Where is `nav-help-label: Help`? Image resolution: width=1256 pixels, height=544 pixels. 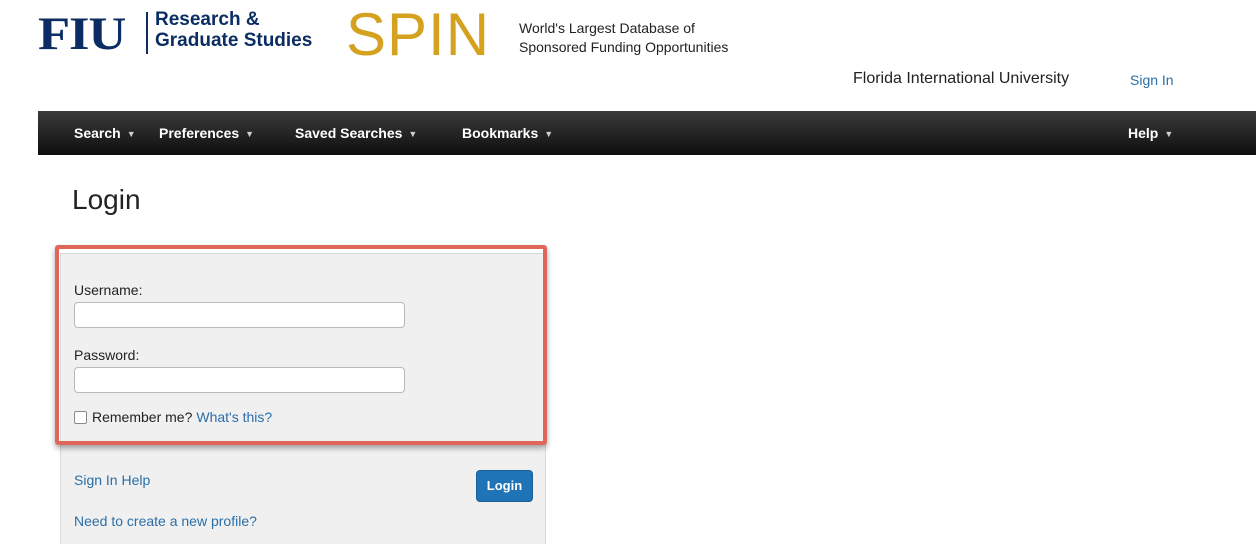
nav-help-label: Help is located at coordinates (1143, 133).